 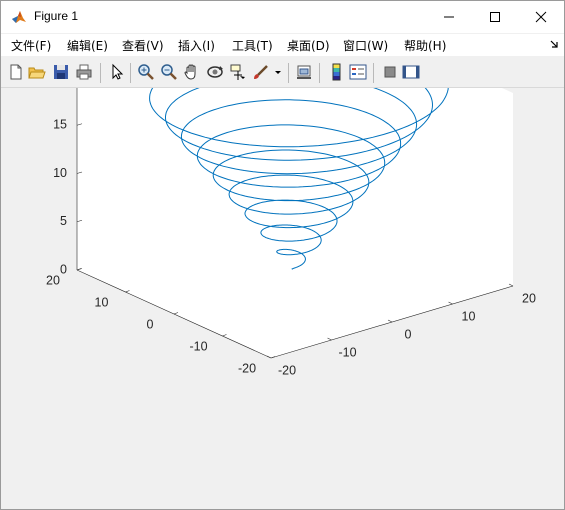 I want to click on x-tick-label: 10, so click(x=469, y=316).